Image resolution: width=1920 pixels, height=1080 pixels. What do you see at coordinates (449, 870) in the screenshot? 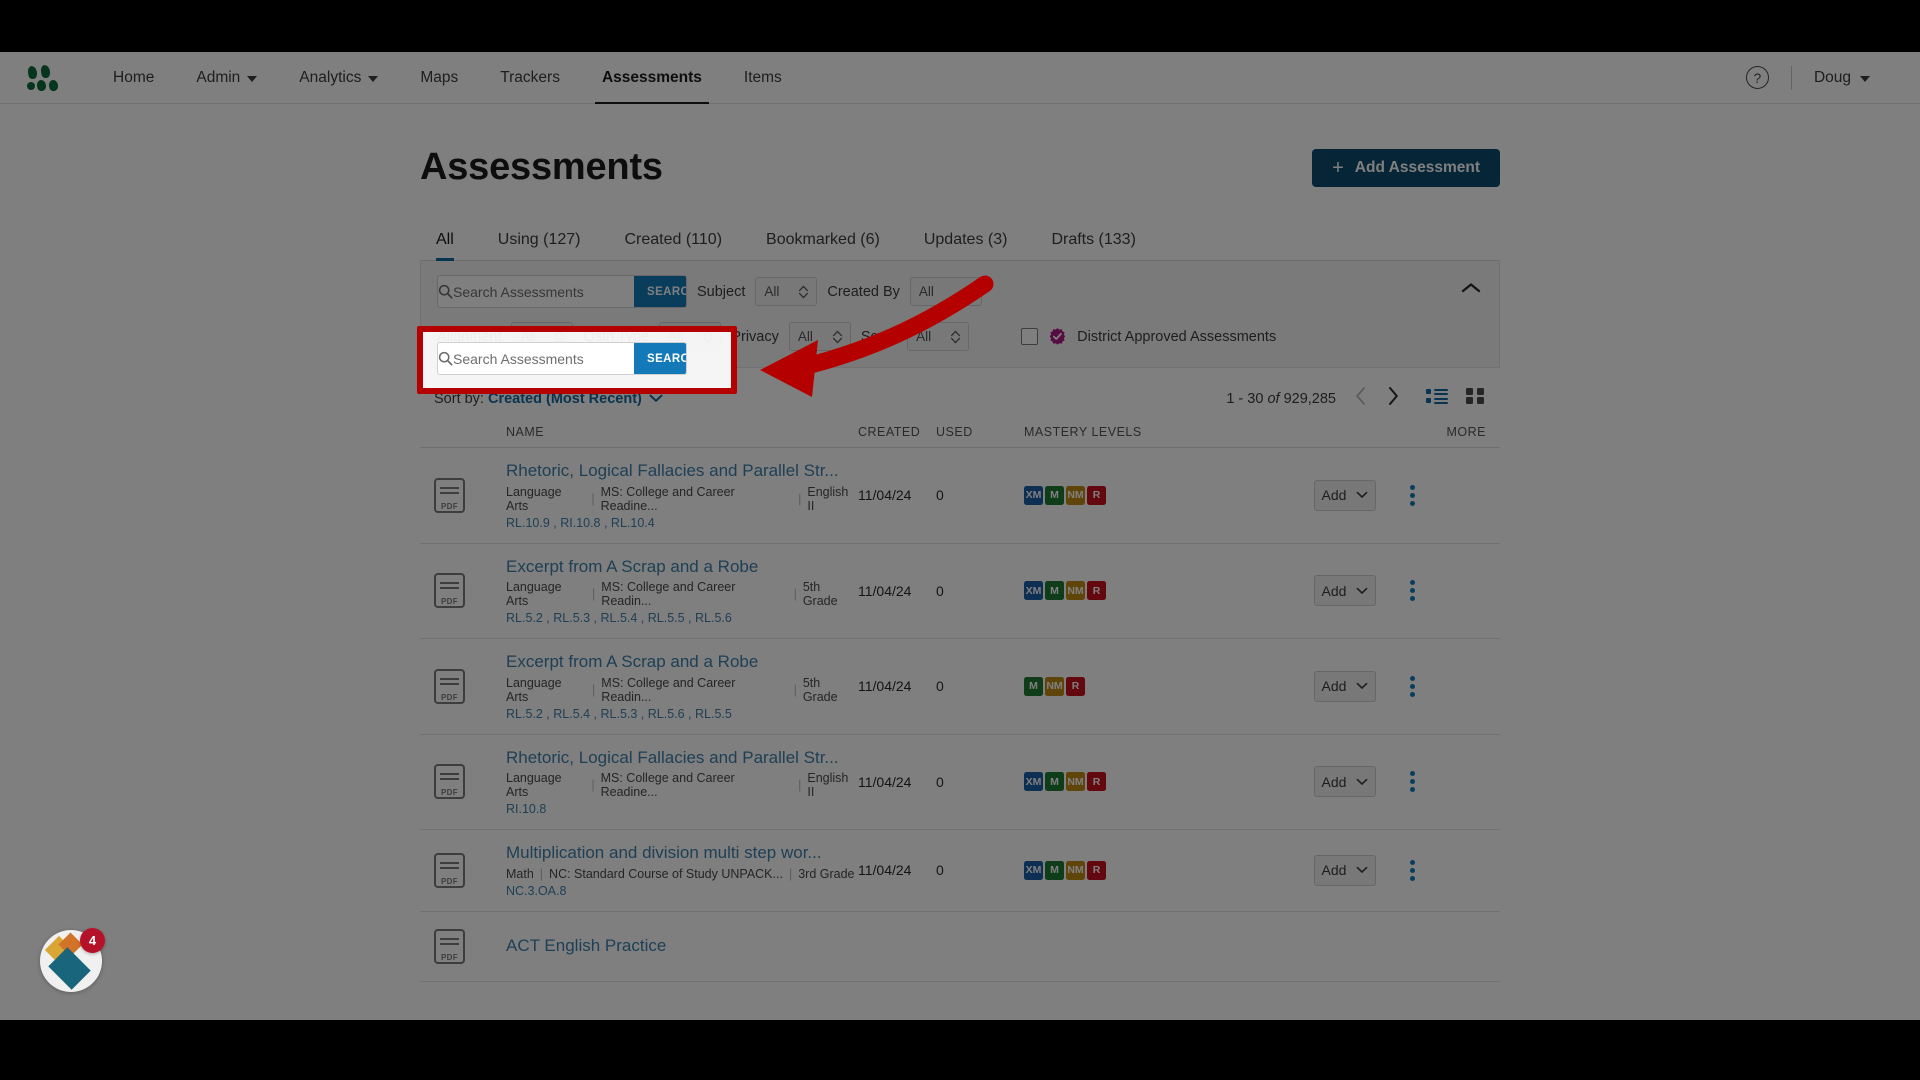
I see `pdf-file-icon: PDF` at bounding box center [449, 870].